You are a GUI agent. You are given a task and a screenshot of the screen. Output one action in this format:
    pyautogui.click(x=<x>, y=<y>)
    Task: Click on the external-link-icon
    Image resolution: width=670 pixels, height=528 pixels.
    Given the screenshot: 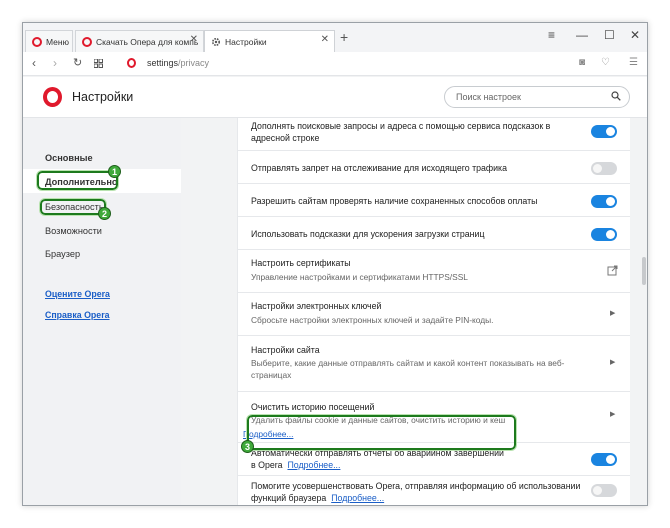 What is the action you would take?
    pyautogui.click(x=612, y=270)
    